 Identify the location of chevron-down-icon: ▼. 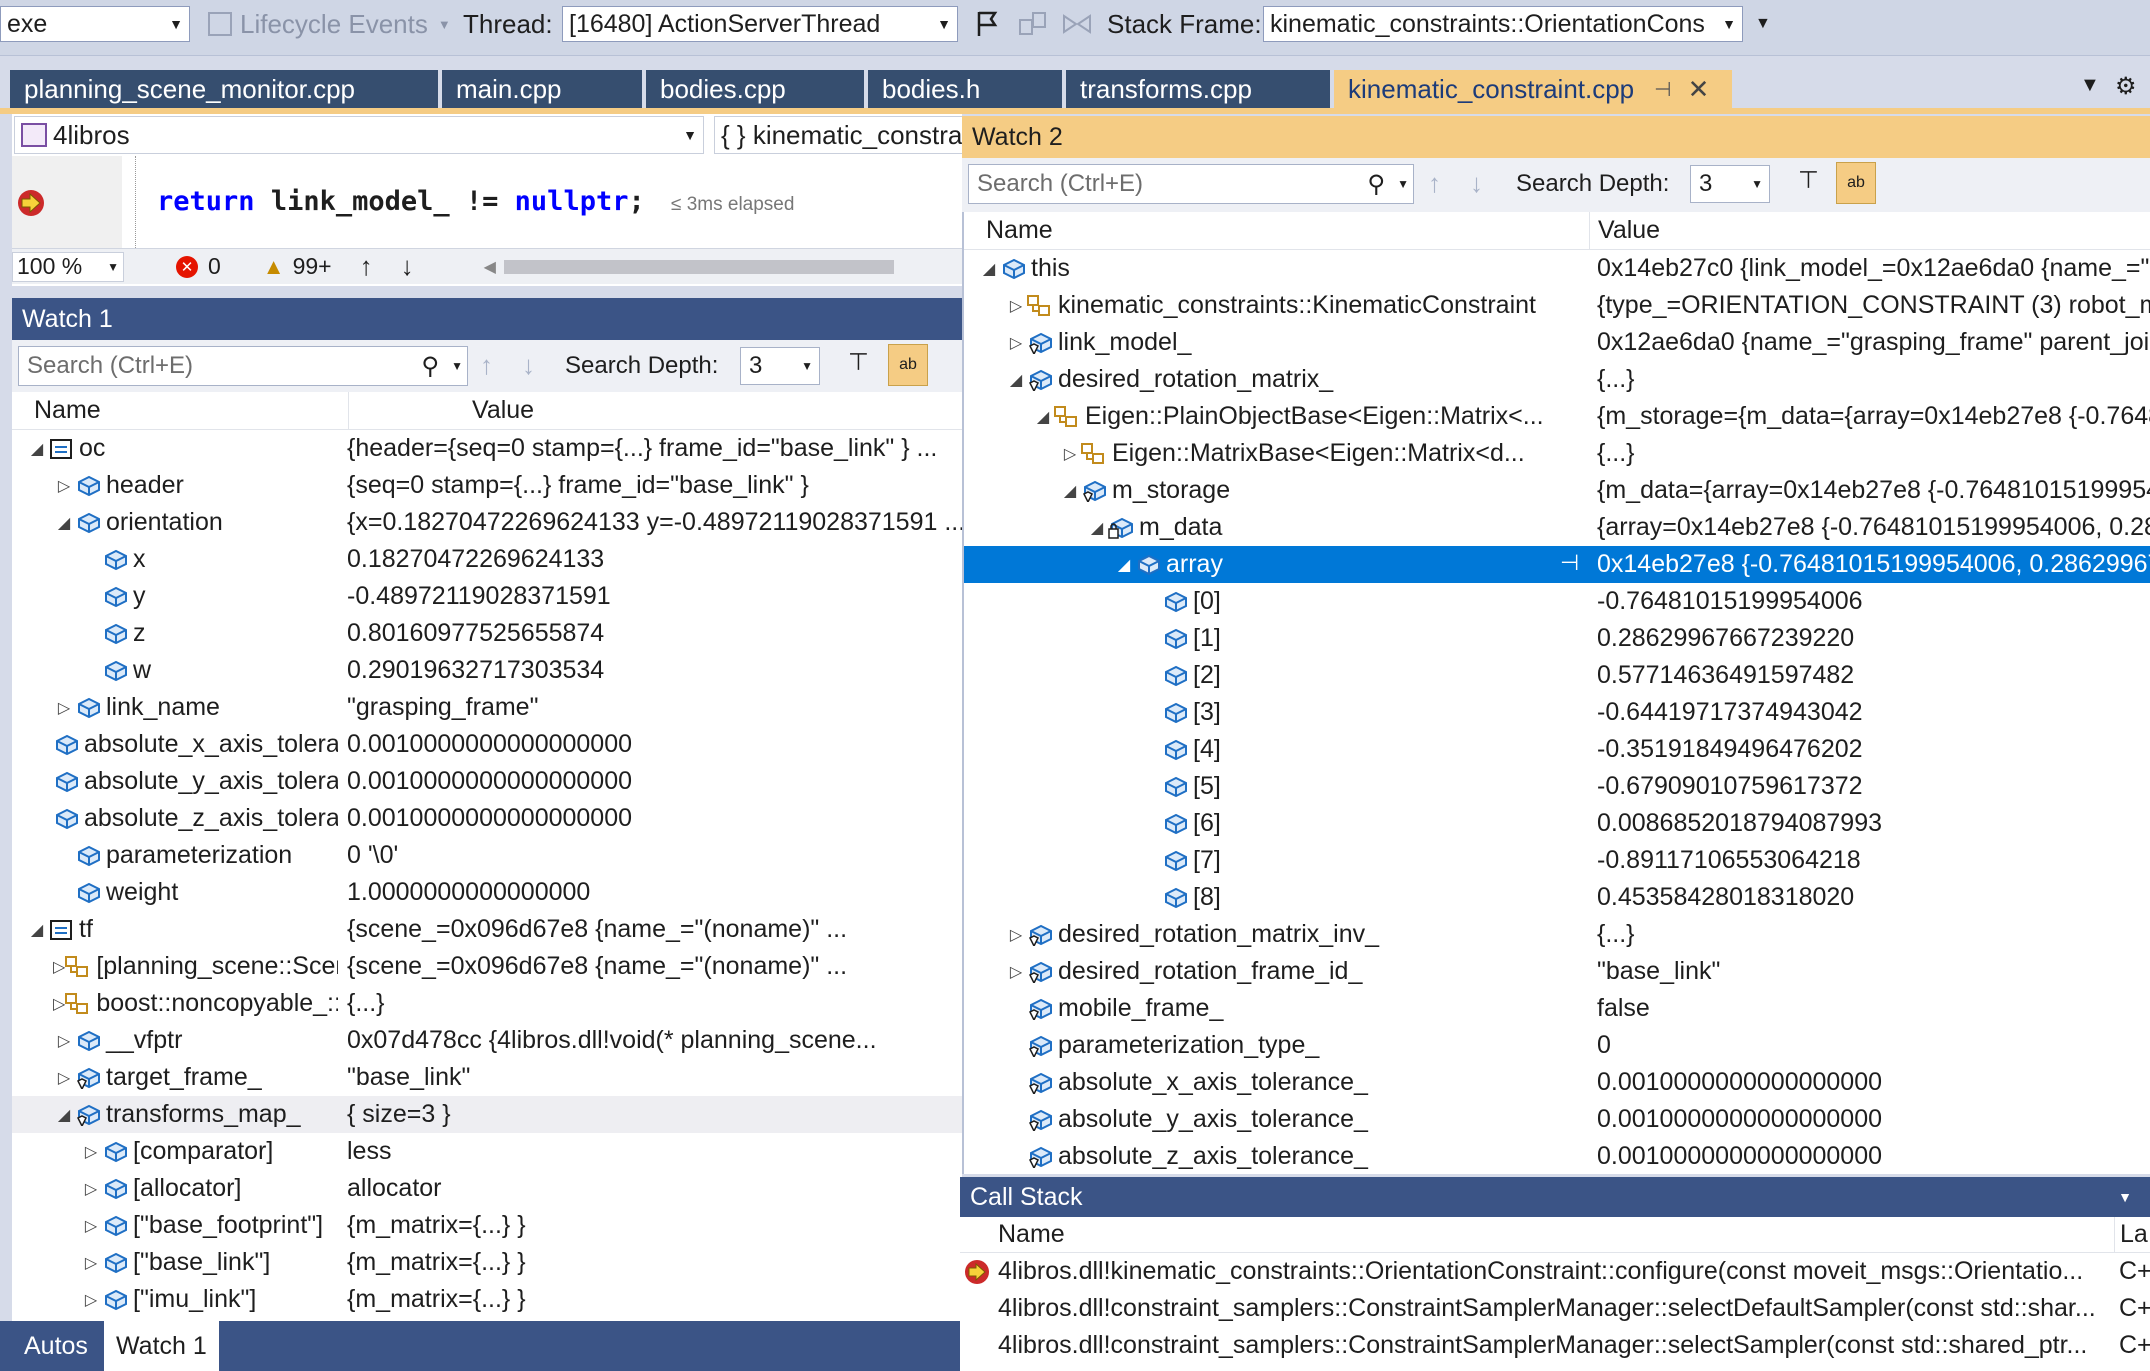
(1403, 184).